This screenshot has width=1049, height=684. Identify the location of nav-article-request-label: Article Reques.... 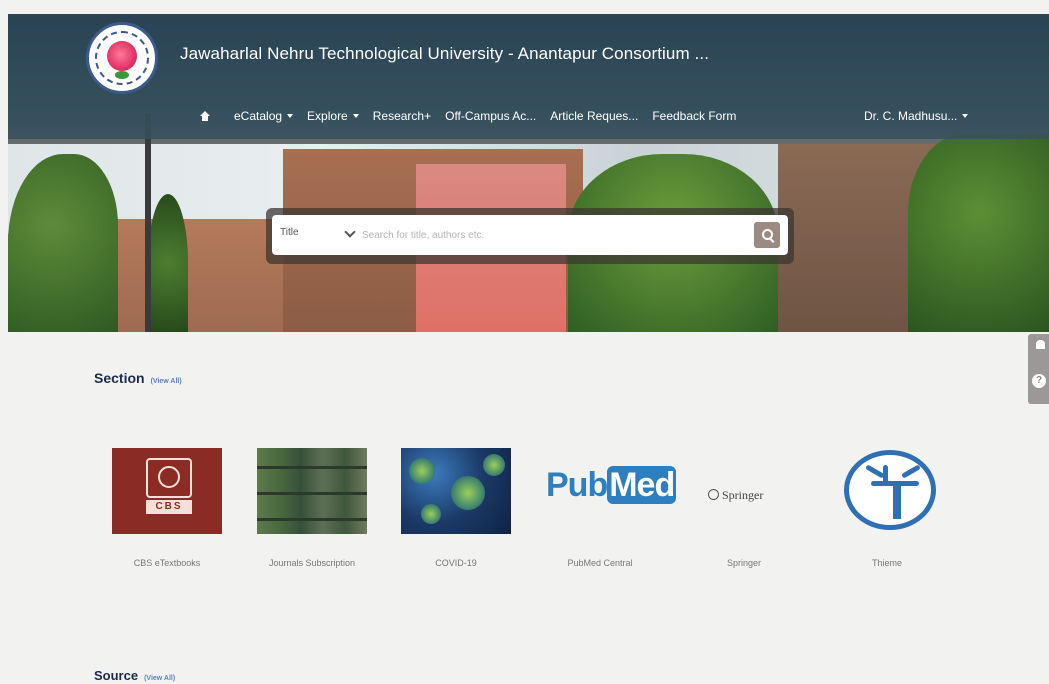
(594, 116).